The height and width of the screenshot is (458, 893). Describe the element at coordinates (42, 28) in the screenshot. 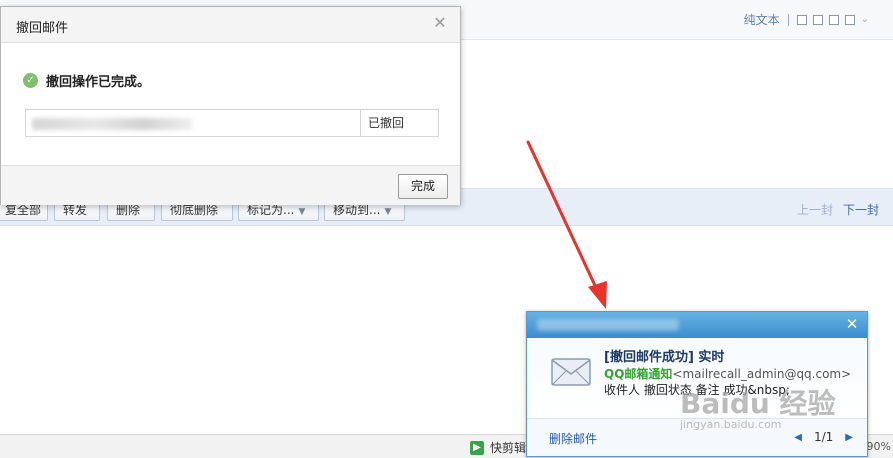

I see `dialog-title: 撤回邮件` at that location.